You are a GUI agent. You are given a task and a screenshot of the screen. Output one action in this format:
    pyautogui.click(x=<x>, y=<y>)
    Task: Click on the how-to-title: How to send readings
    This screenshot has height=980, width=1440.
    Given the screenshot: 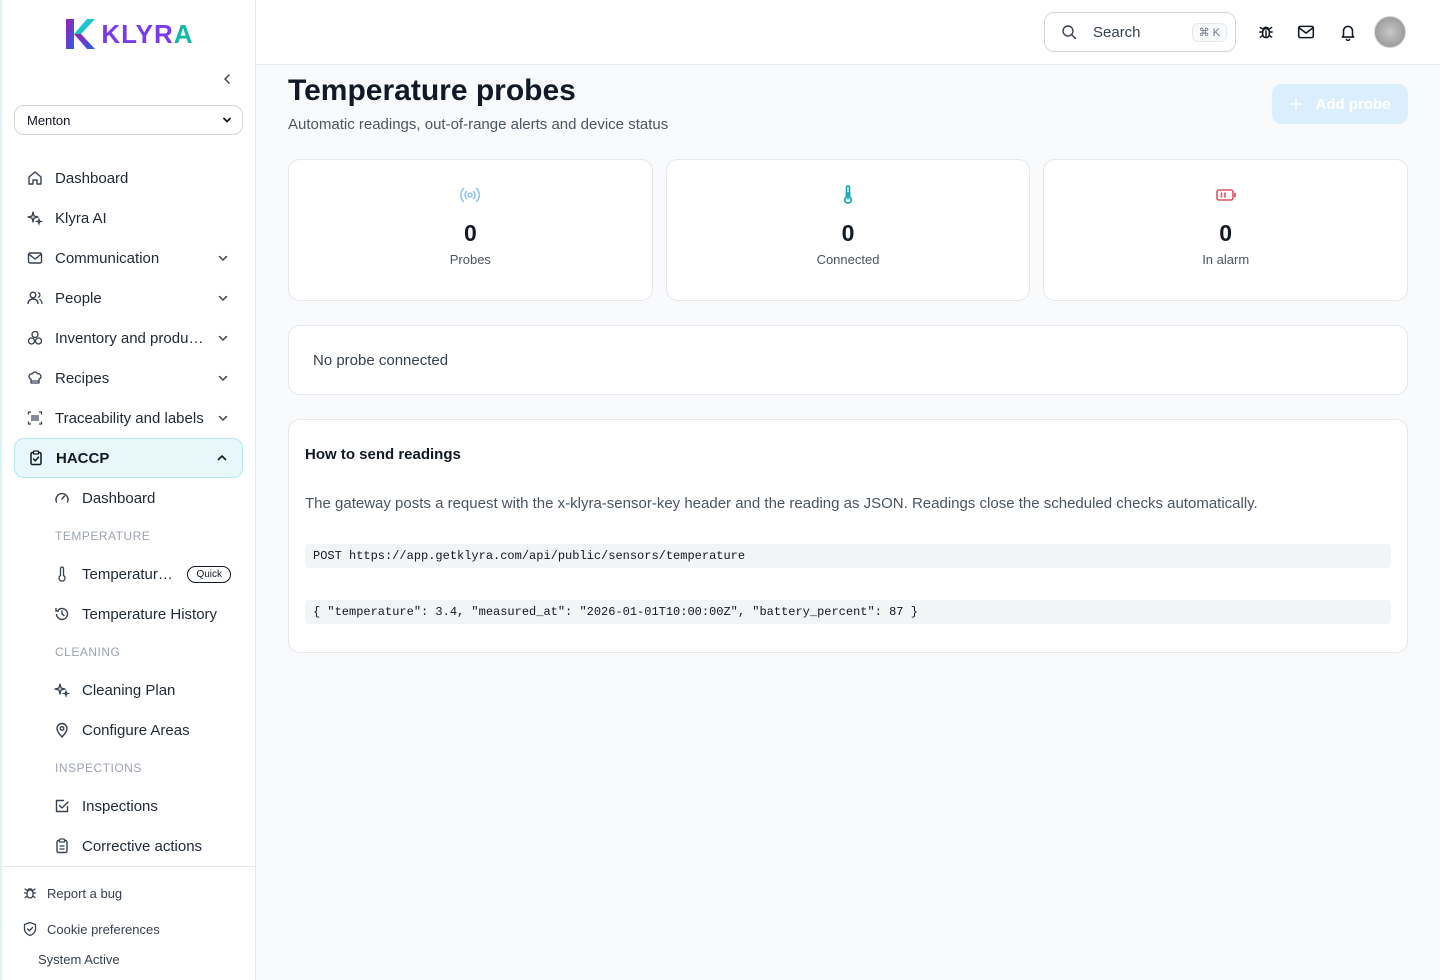 What is the action you would take?
    pyautogui.click(x=383, y=454)
    